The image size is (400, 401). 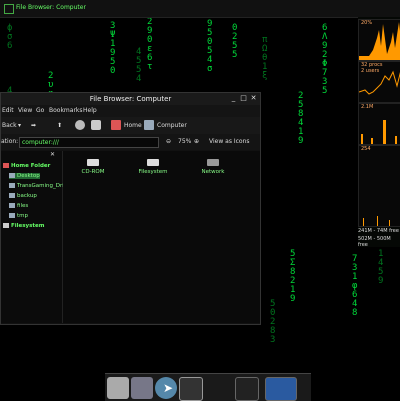 What do you see at coordinates (213, 172) in the screenshot?
I see `file-item-label: Network` at bounding box center [213, 172].